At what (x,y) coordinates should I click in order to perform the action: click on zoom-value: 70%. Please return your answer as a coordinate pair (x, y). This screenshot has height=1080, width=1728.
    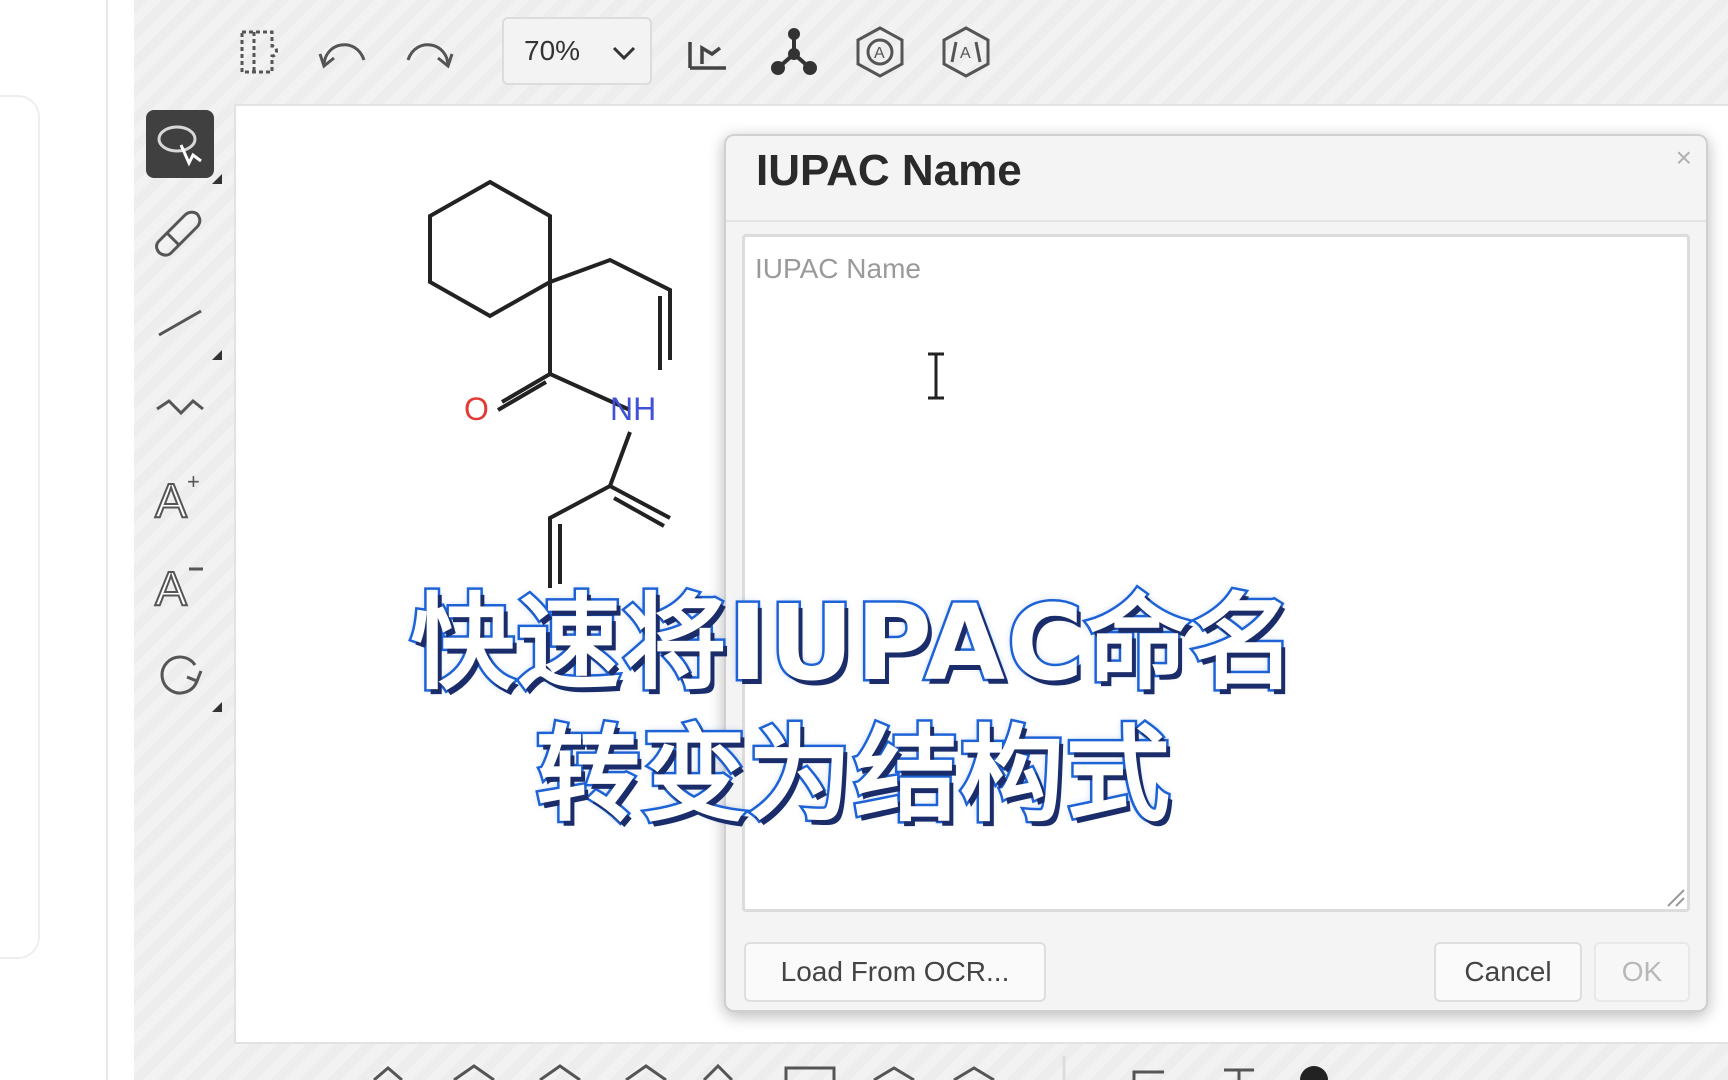
    Looking at the image, I should click on (552, 50).